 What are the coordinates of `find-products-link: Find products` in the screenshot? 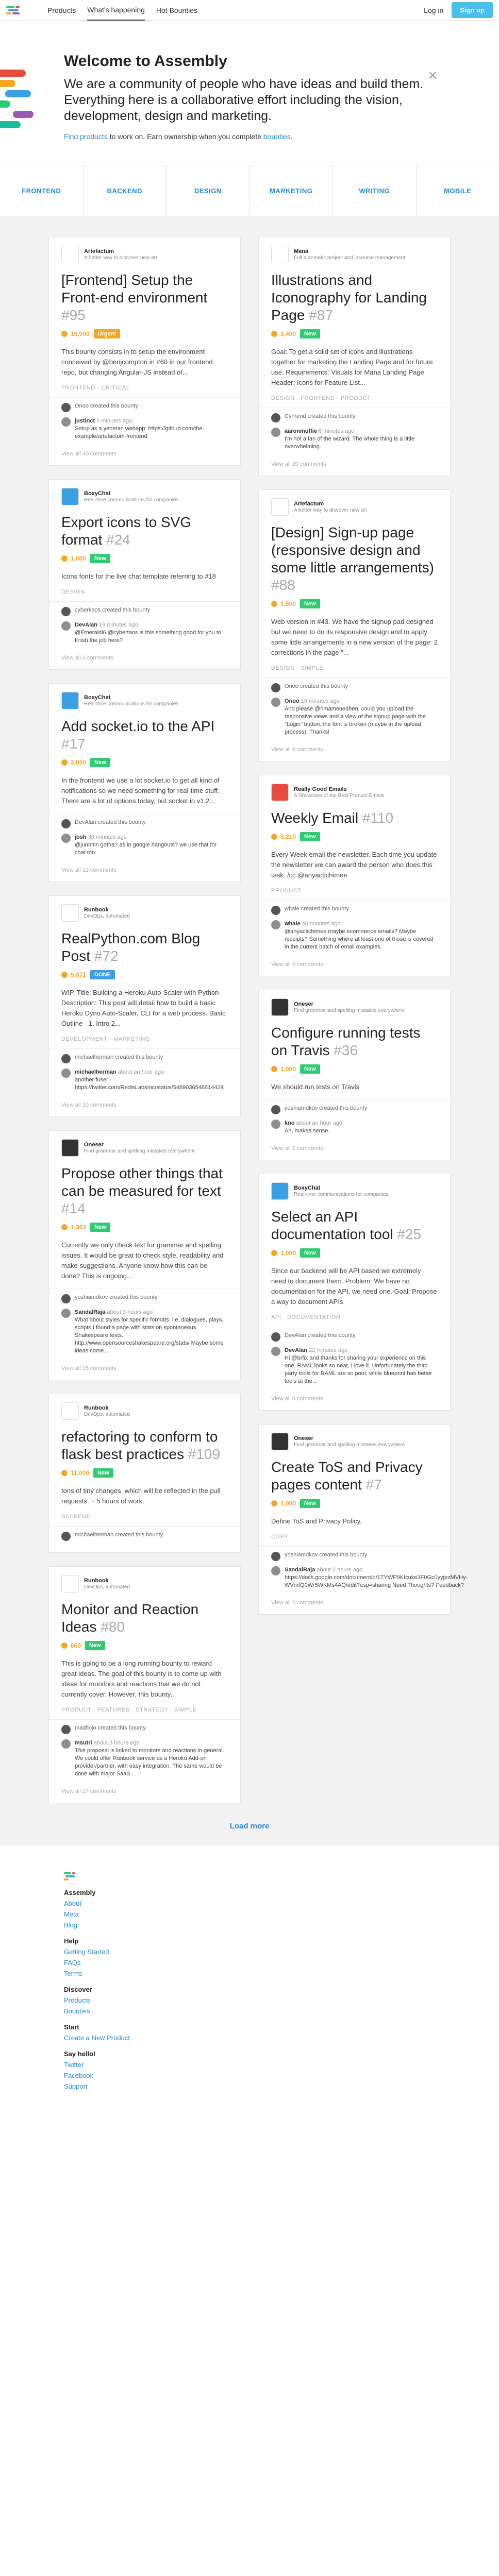 It's located at (86, 136).